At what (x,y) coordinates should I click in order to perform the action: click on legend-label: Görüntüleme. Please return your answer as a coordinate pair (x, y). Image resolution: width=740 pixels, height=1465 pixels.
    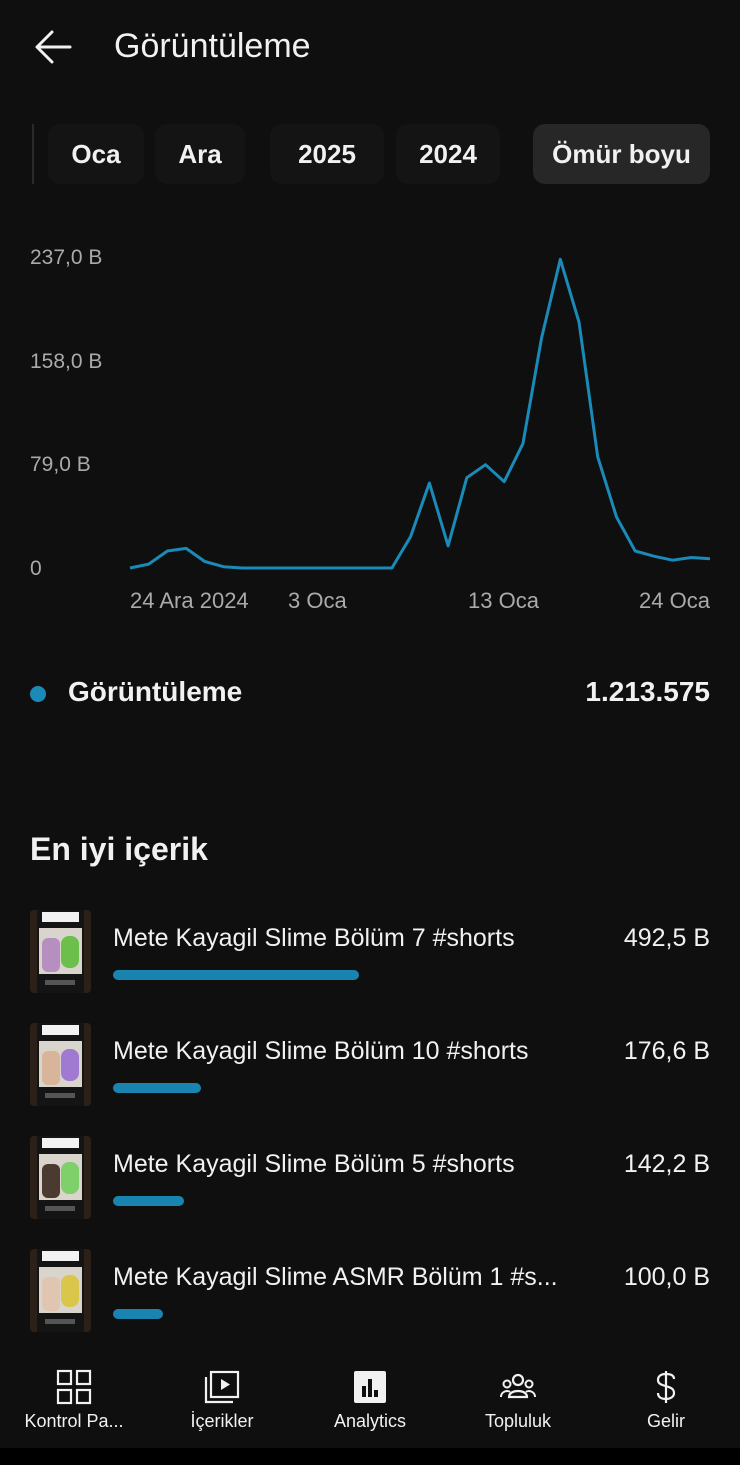
    Looking at the image, I should click on (155, 691).